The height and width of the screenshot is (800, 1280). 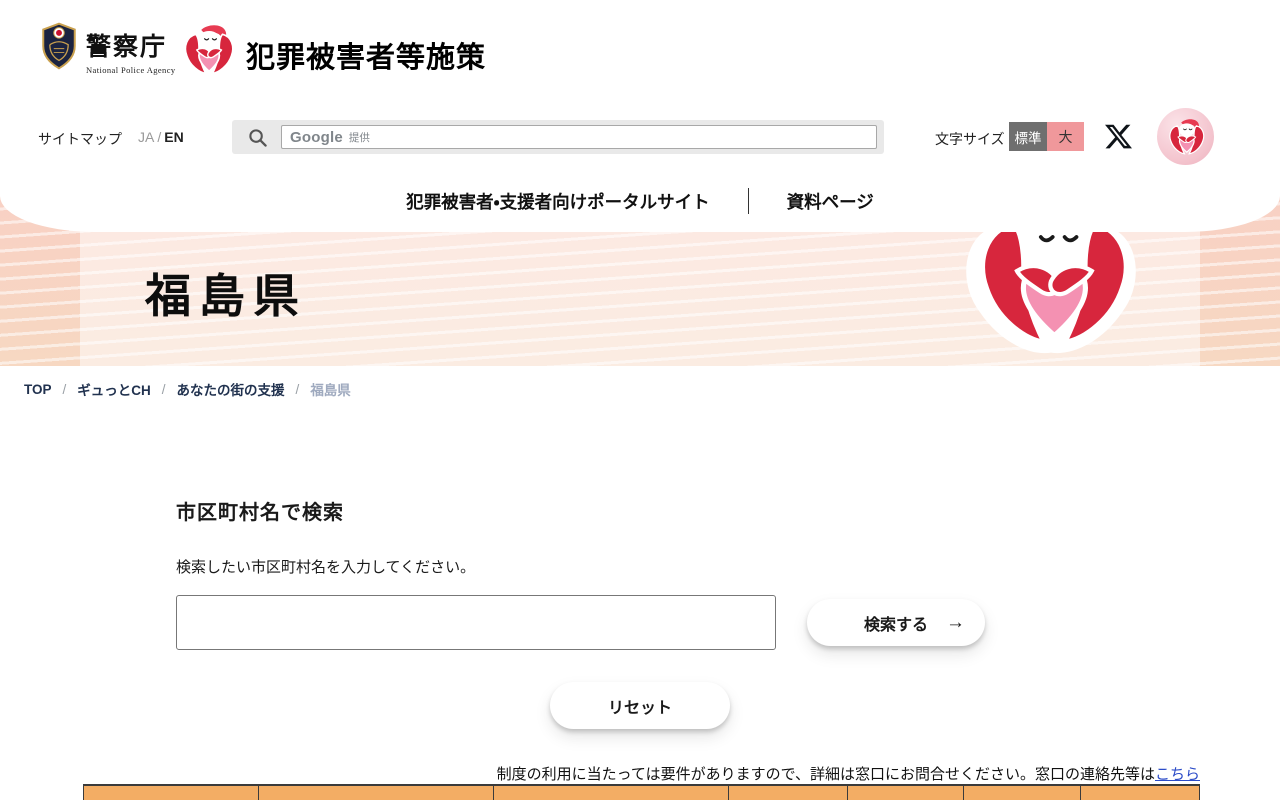 I want to click on font-size-large-button: 大, so click(x=1065, y=136).